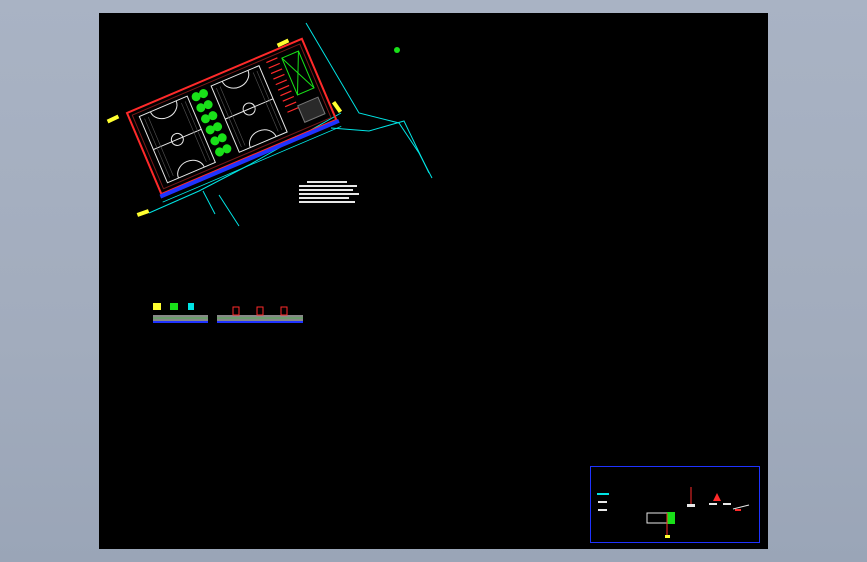  Describe the element at coordinates (228, 313) in the screenshot. I see `section-details` at that location.